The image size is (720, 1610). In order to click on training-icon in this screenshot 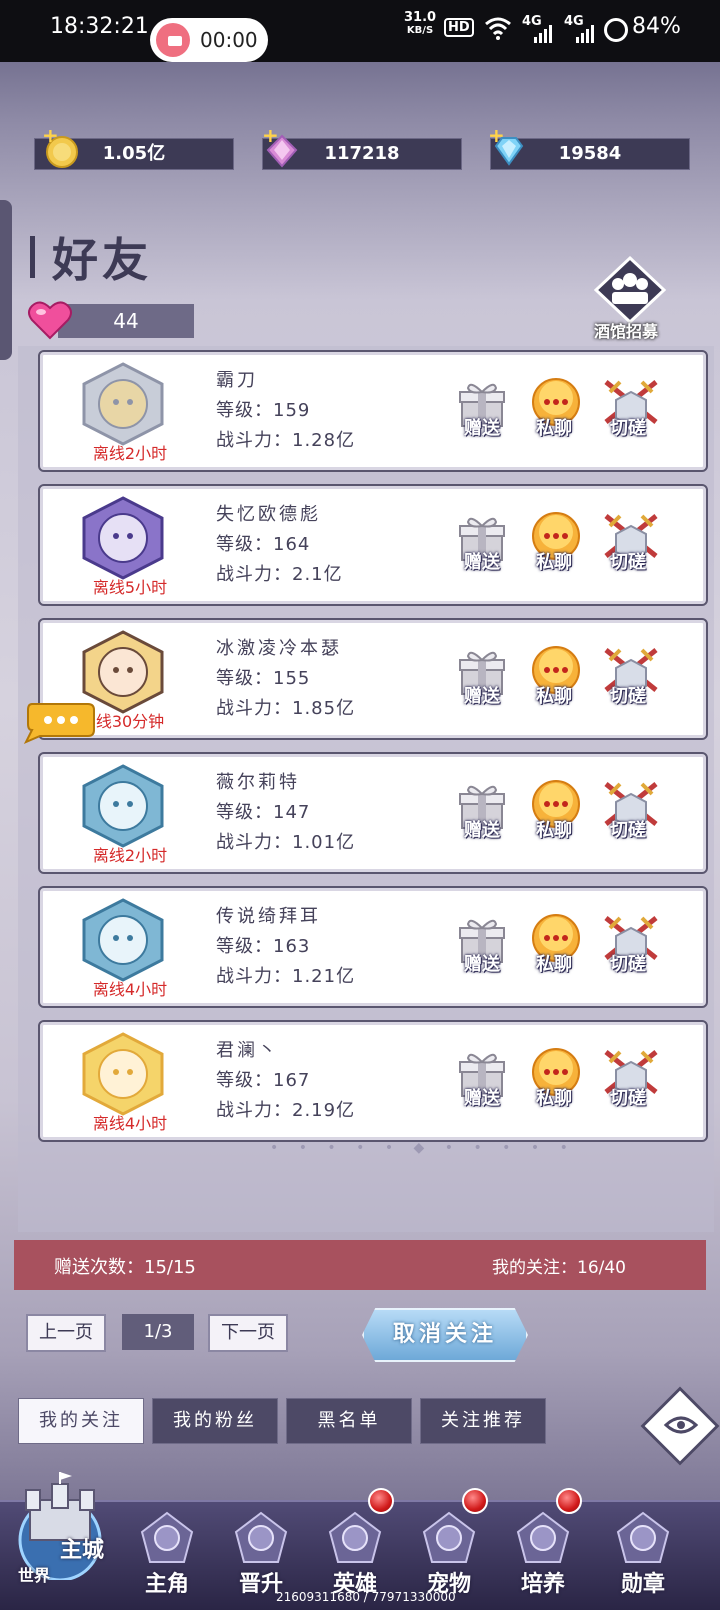, I will do `click(543, 1537)`.